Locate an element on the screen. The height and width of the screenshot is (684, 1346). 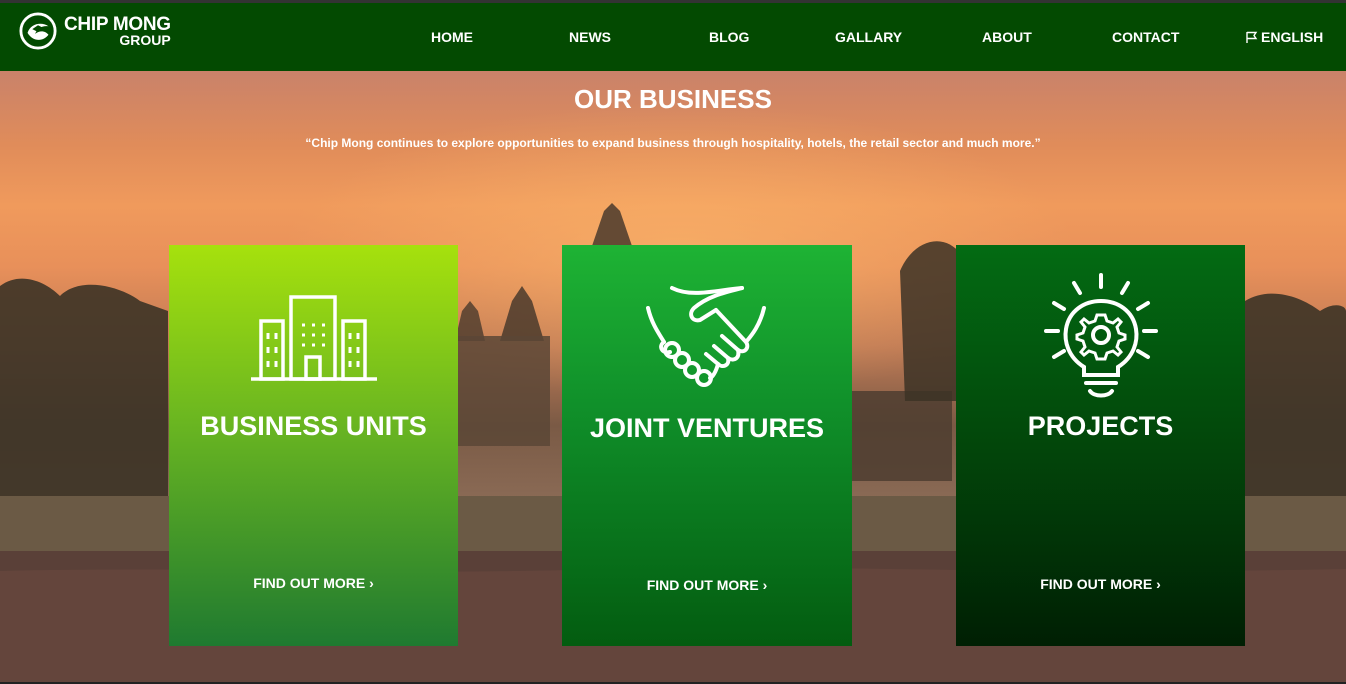
brand-subtitle: GROUP is located at coordinates (145, 40).